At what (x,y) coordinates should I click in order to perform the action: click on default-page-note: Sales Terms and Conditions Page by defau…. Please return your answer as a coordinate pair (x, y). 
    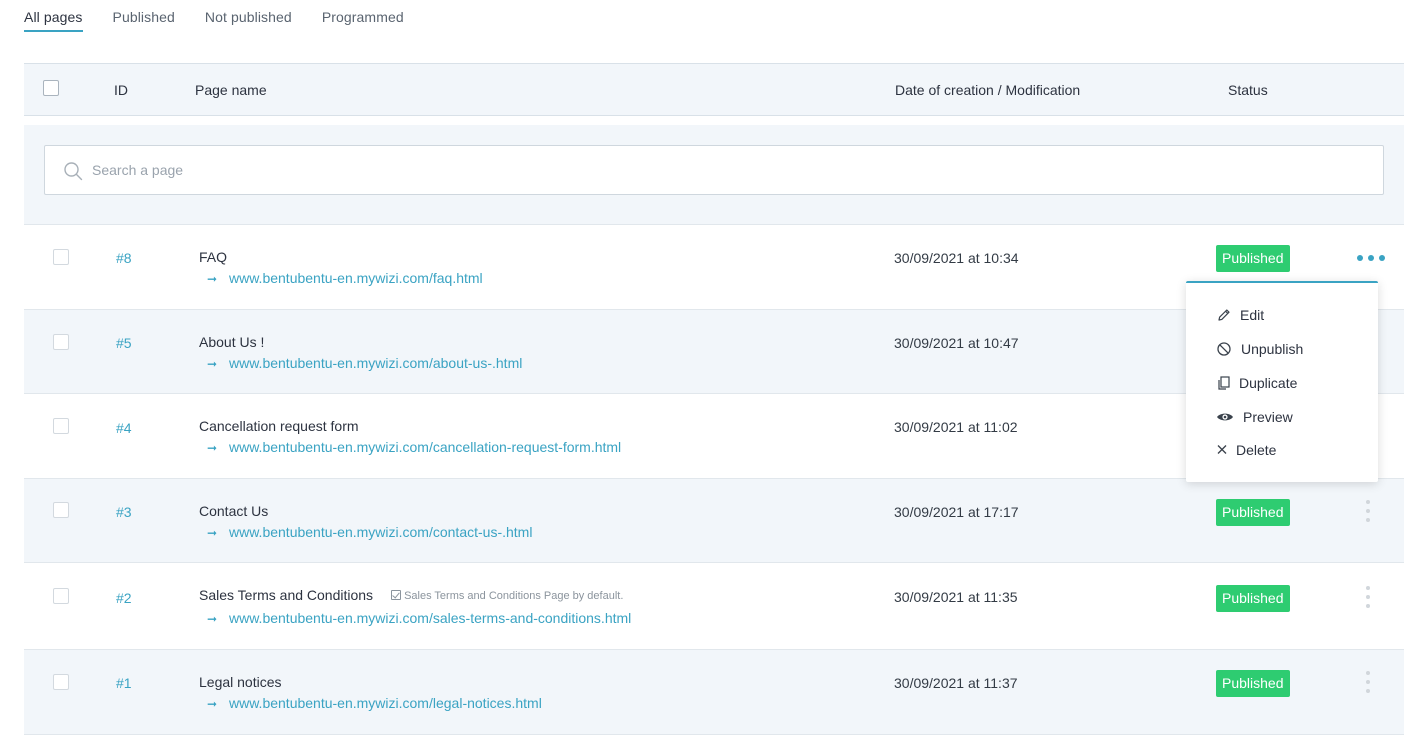
    Looking at the image, I should click on (507, 596).